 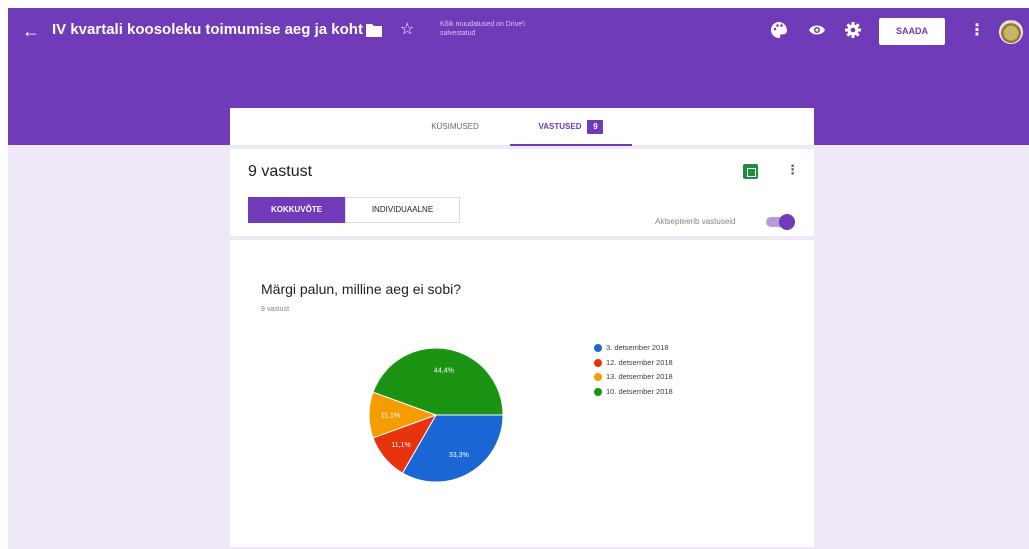 What do you see at coordinates (695, 221) in the screenshot?
I see `accepting-responses-label: Aktsepteerib vastuseid` at bounding box center [695, 221].